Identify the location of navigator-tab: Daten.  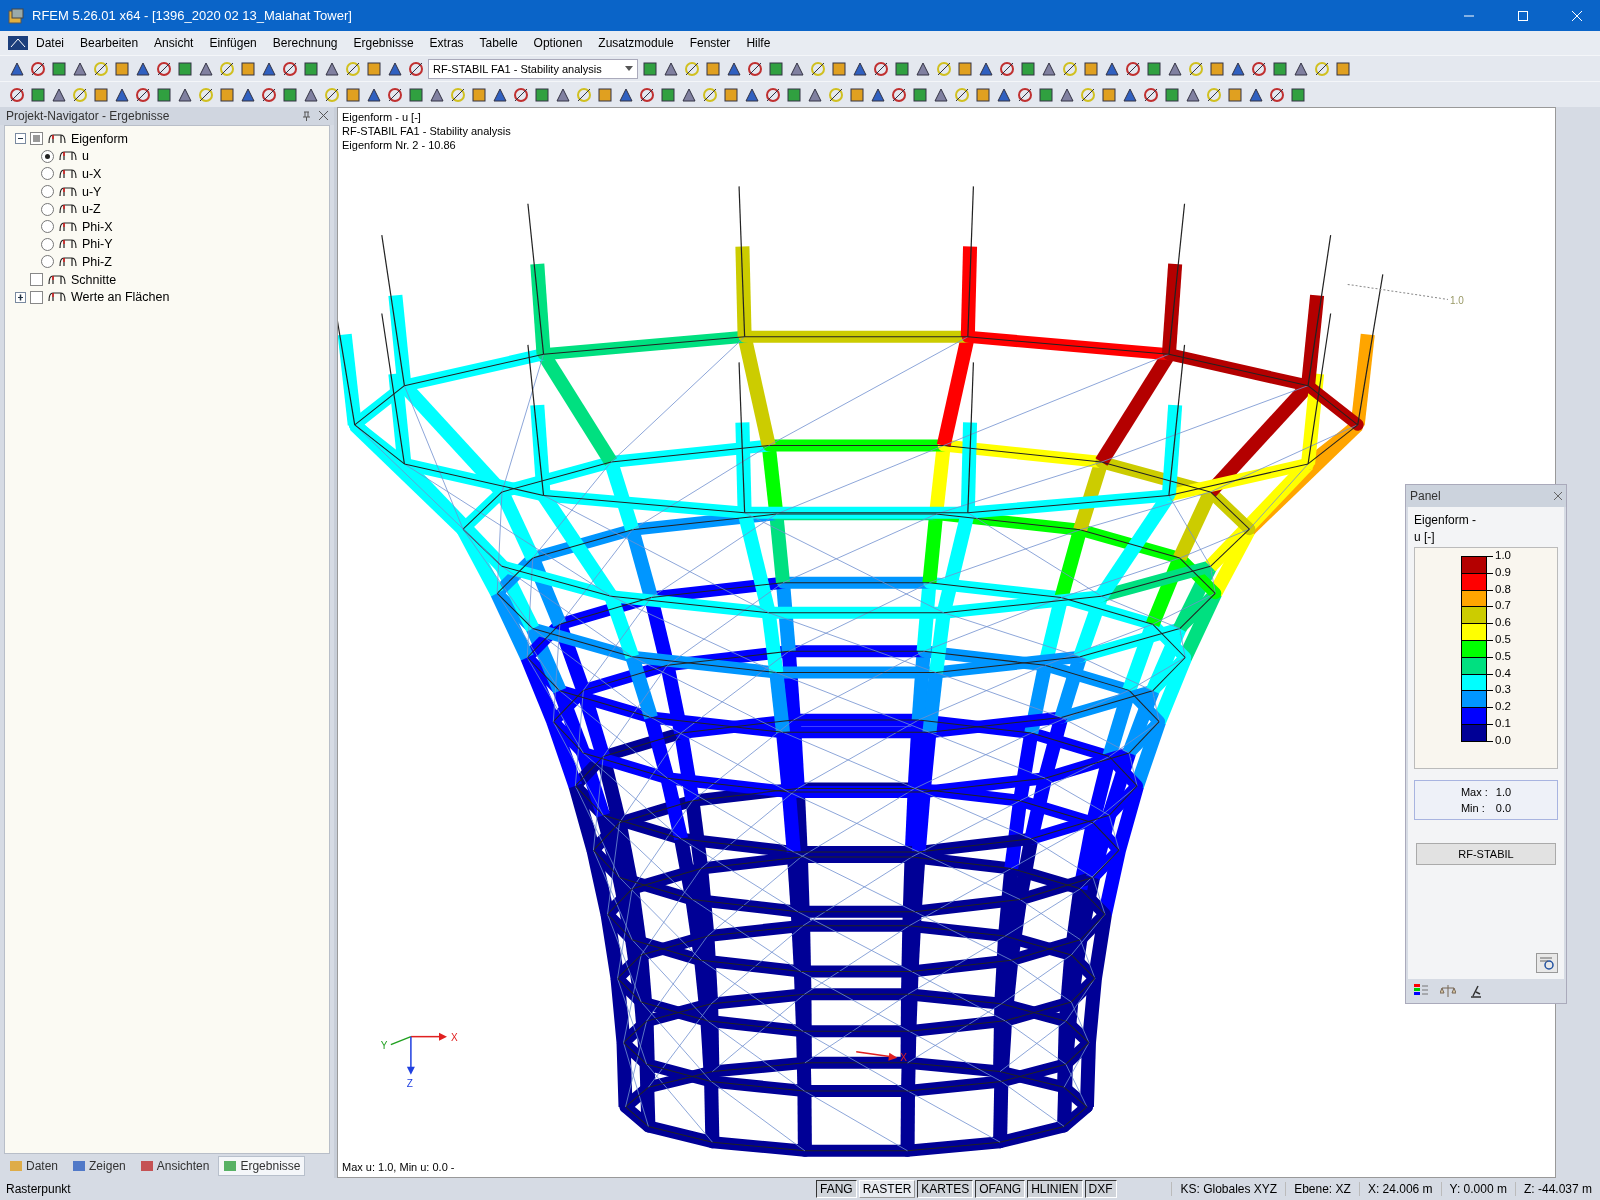
(34, 1166).